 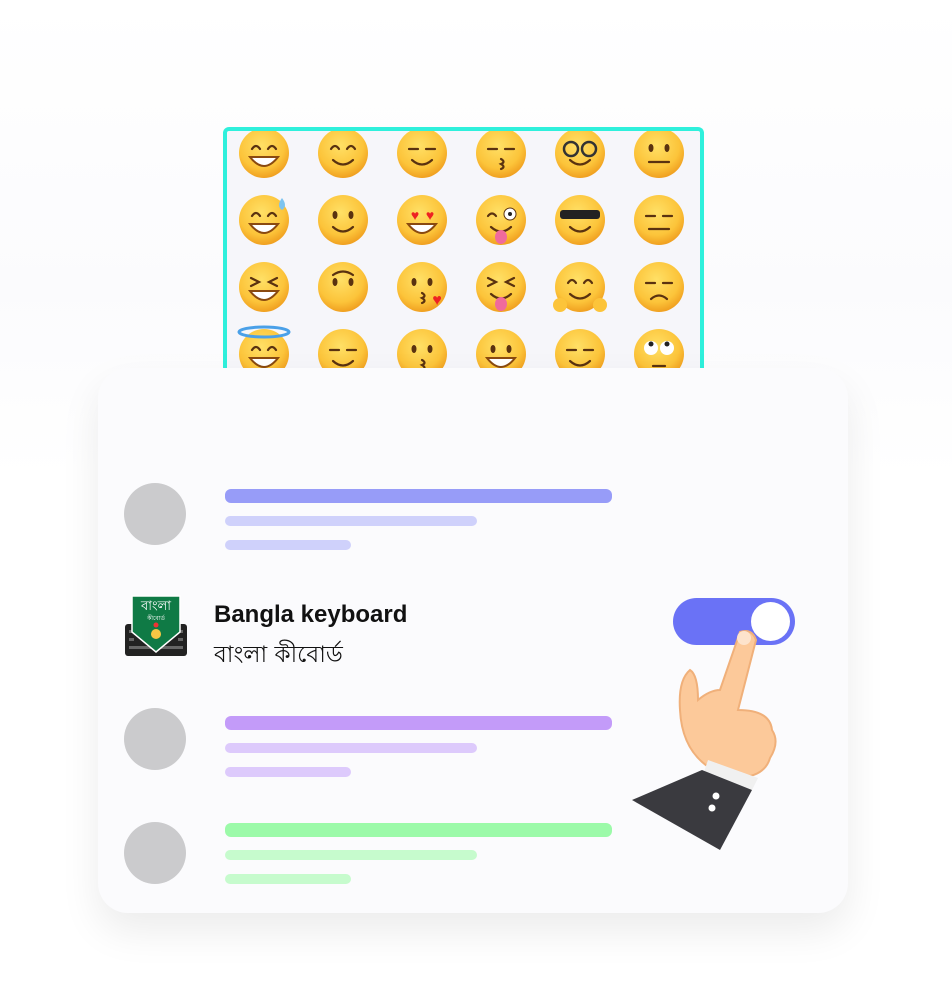 I want to click on heart-eyes-emoji-icon: ♥ ♥, so click(x=422, y=220).